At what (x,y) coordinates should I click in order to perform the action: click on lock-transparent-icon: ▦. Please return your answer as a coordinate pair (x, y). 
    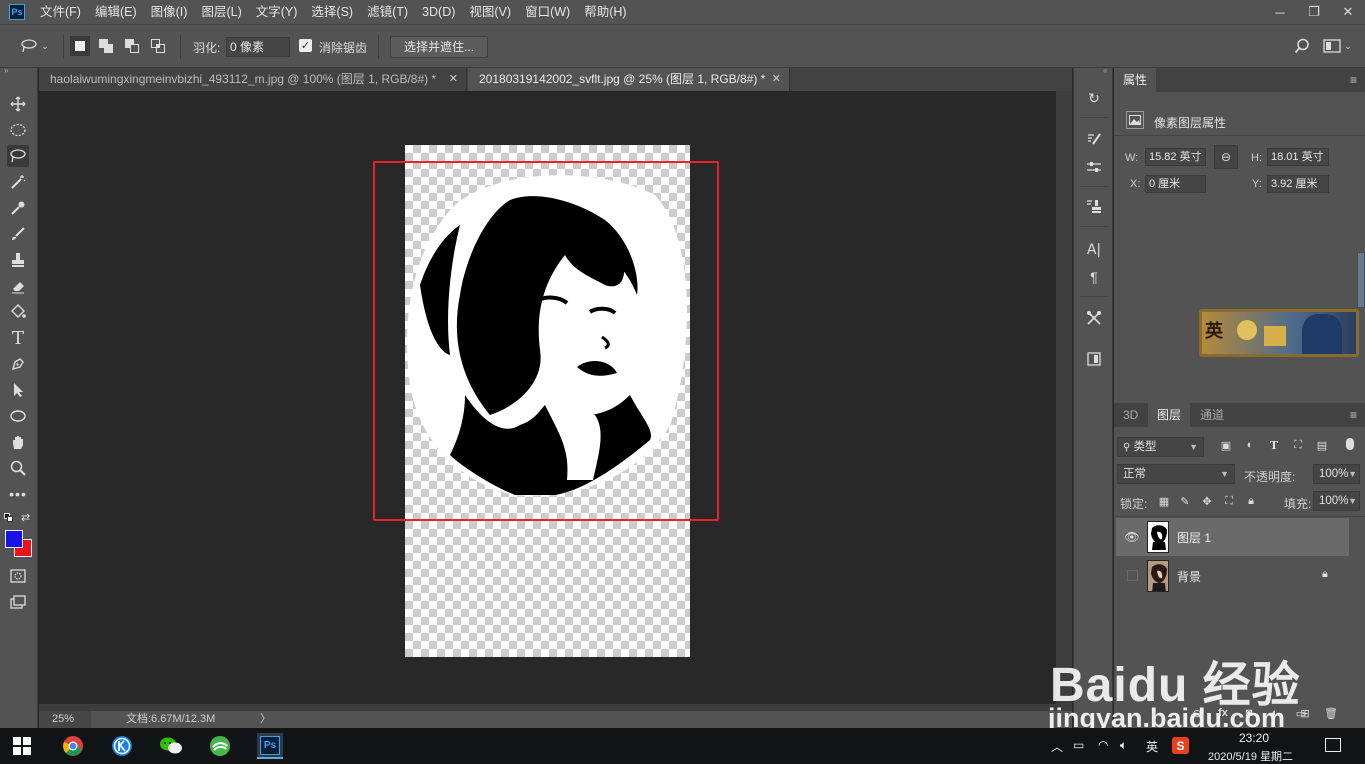
    Looking at the image, I should click on (1164, 501).